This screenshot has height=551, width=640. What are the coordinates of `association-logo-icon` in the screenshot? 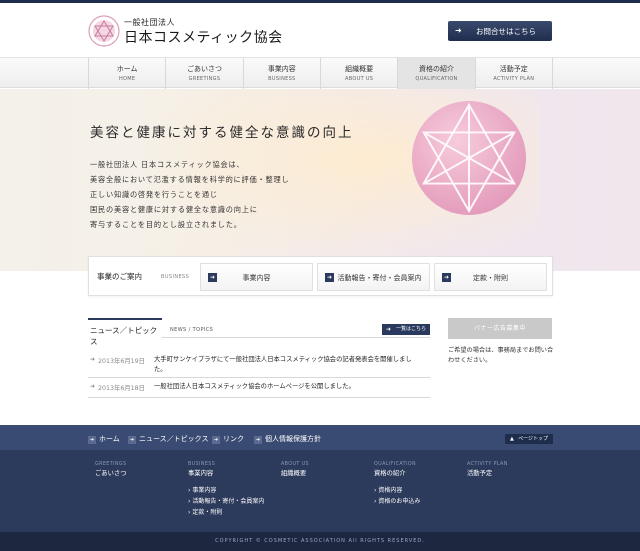 It's located at (104, 31).